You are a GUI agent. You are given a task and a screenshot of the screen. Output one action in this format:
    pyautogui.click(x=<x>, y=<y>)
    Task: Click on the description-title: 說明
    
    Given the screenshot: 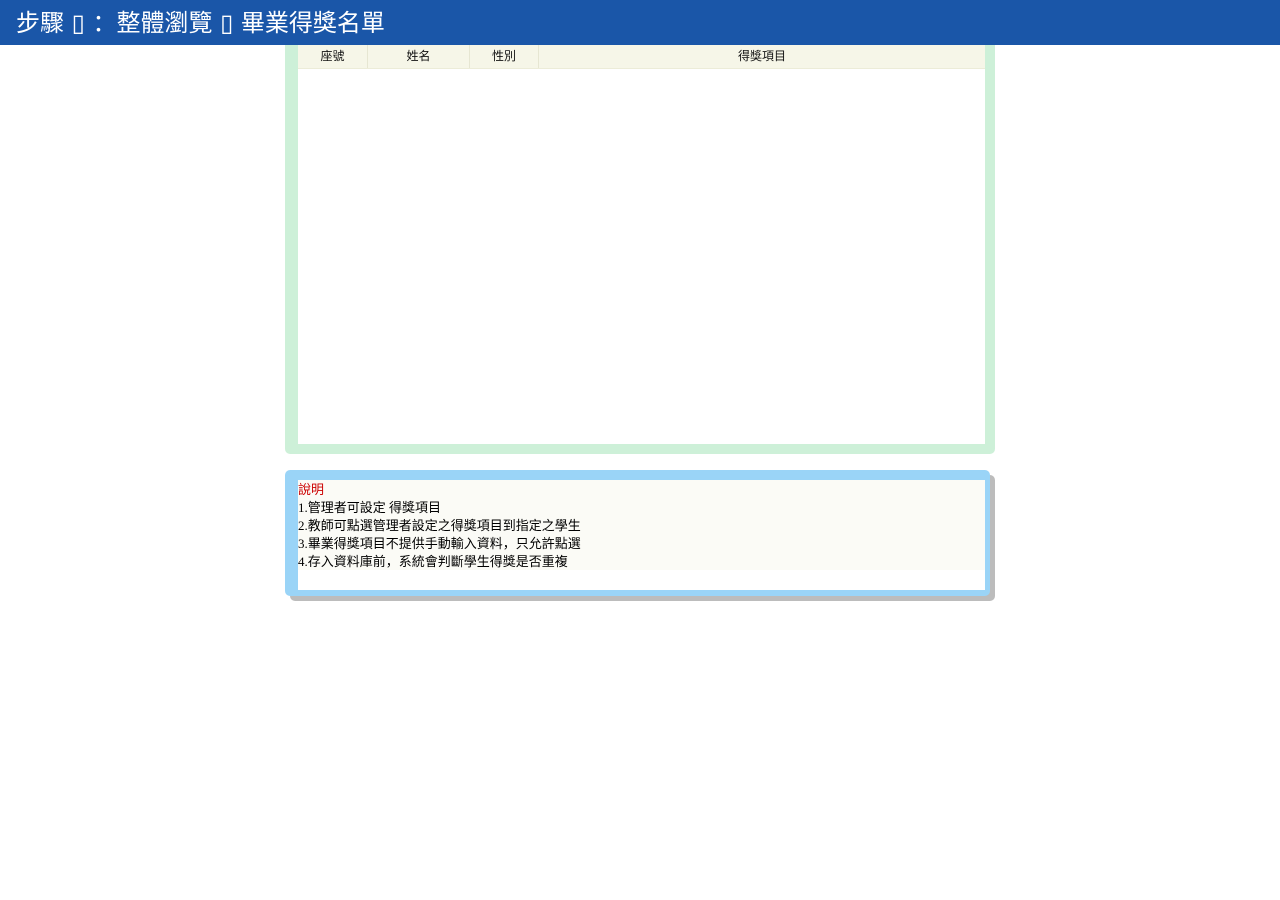 What is the action you would take?
    pyautogui.click(x=311, y=489)
    